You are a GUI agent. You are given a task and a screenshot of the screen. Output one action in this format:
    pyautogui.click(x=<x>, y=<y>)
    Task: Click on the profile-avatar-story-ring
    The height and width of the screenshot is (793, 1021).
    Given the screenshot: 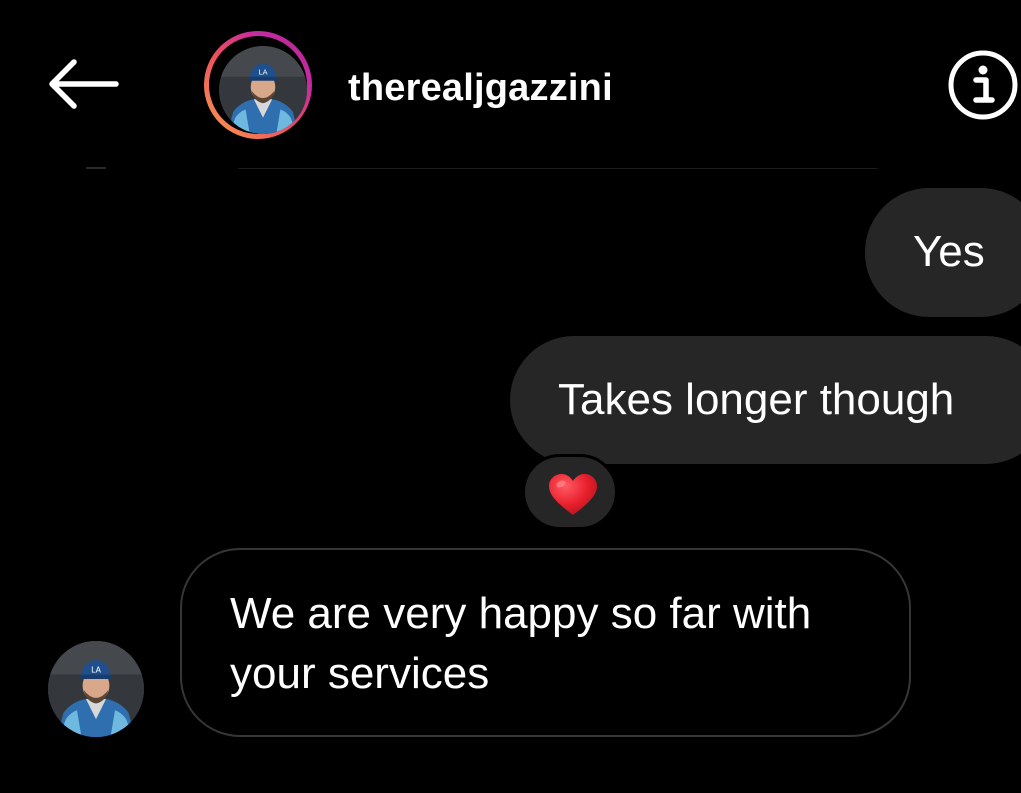 What is the action you would take?
    pyautogui.click(x=258, y=85)
    